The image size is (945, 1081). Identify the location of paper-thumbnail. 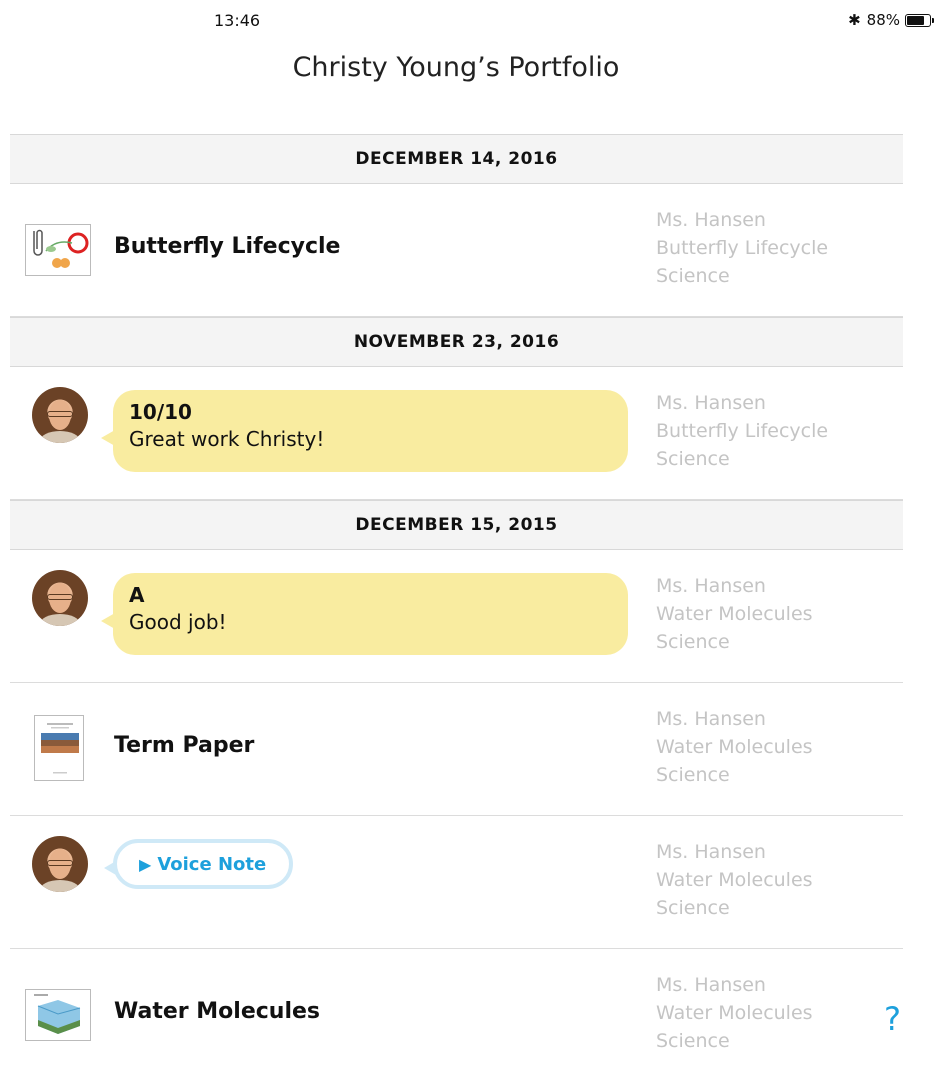
(59, 748).